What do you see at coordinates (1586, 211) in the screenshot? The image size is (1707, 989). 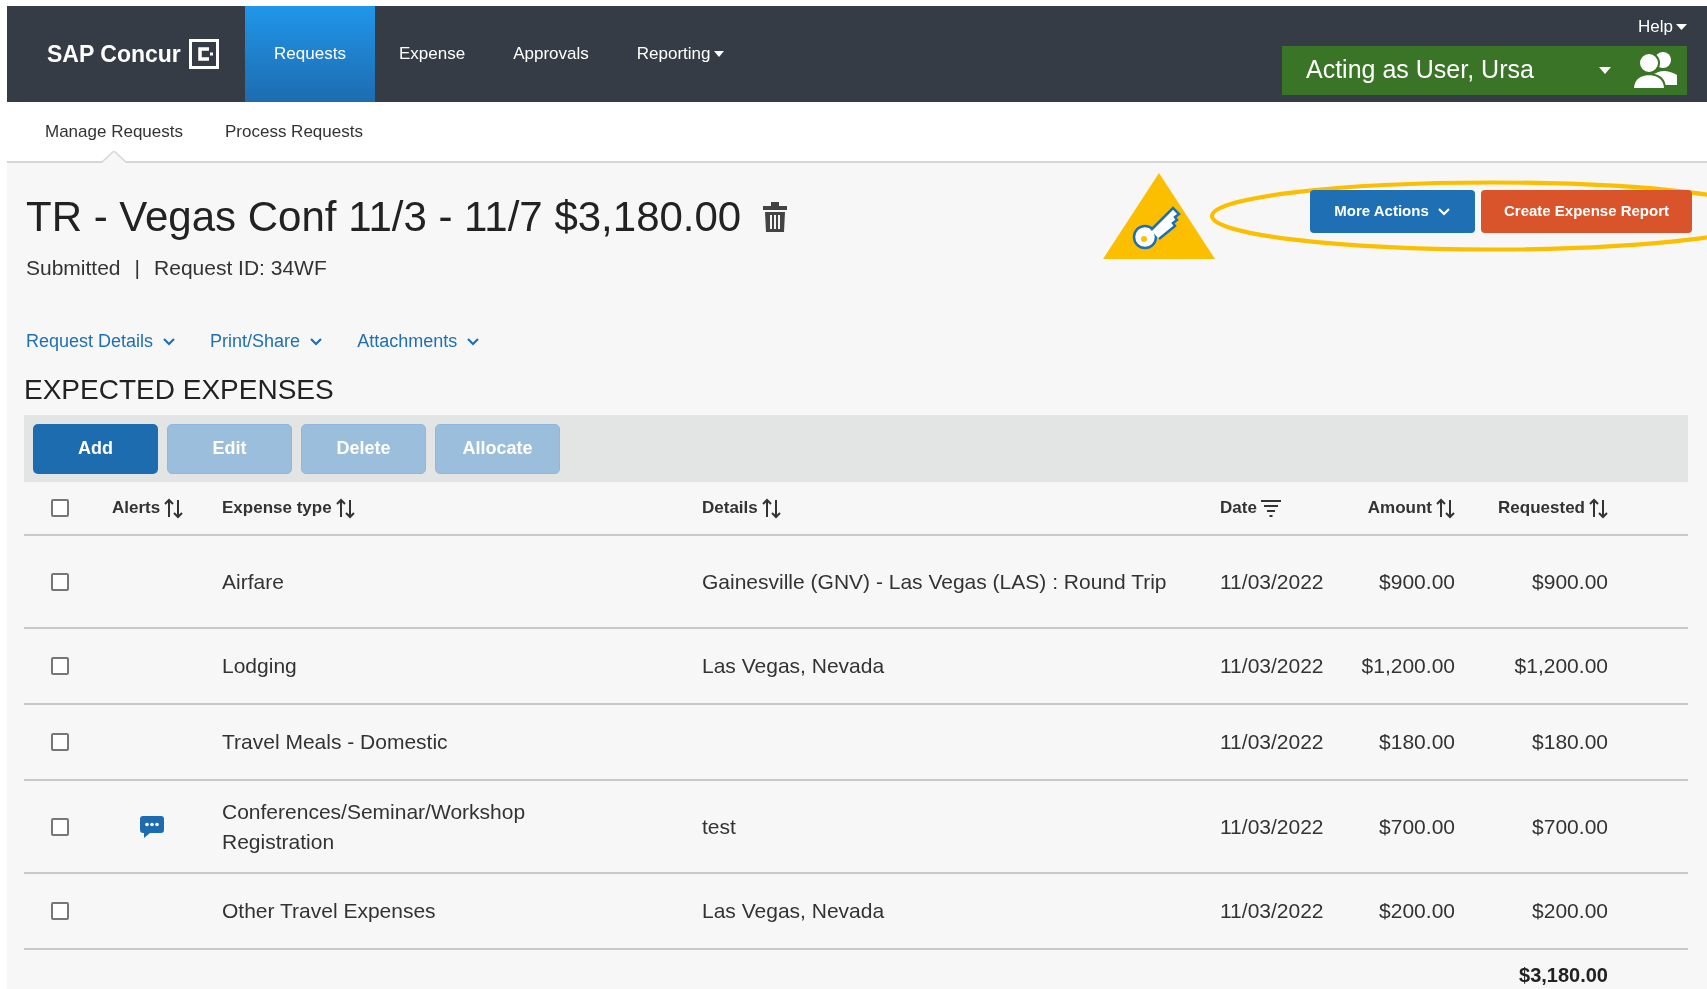 I see `create-report-button: Create Expense Report` at bounding box center [1586, 211].